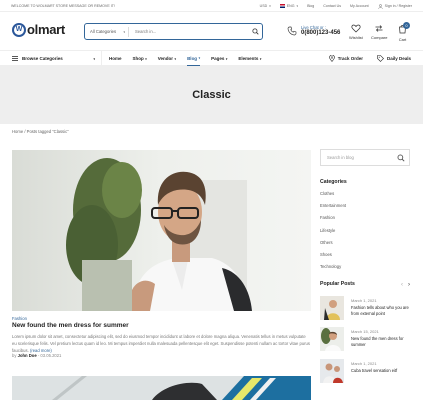 Image resolution: width=423 pixels, height=400 pixels. I want to click on contact-link: Contact Us, so click(332, 6).